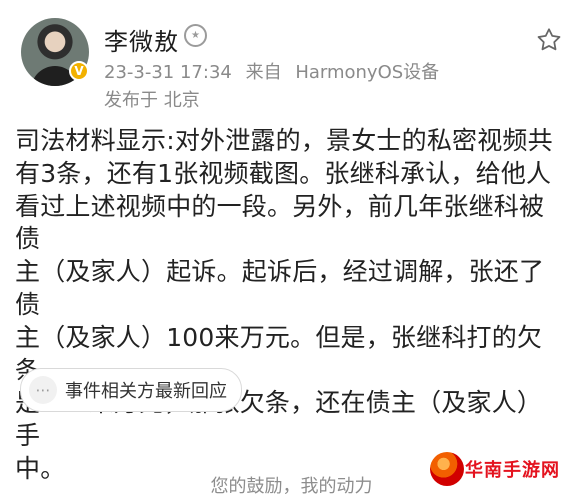 The height and width of the screenshot is (500, 583). What do you see at coordinates (141, 39) in the screenshot?
I see `username: 李微敖` at bounding box center [141, 39].